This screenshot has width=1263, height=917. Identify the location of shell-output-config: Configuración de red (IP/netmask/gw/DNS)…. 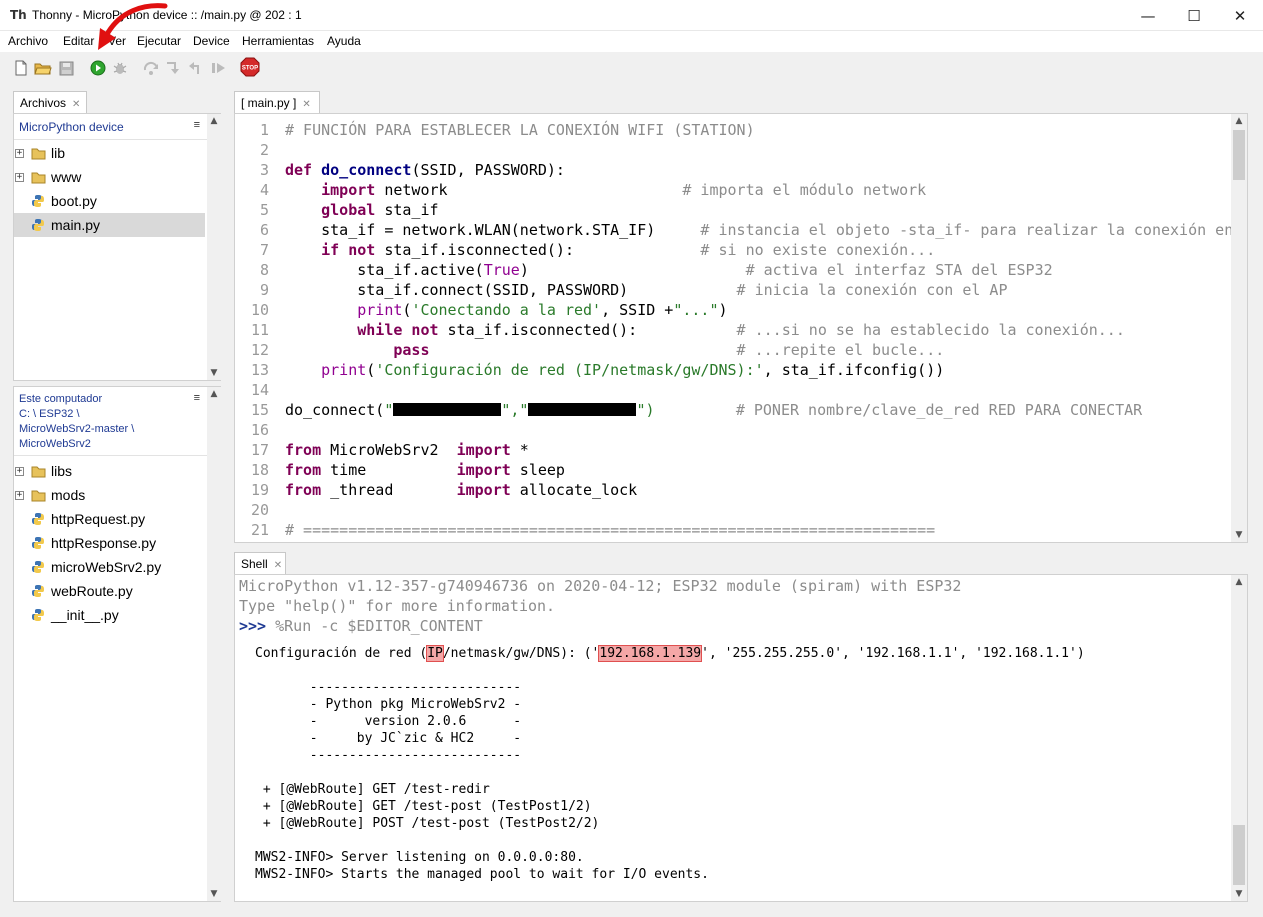
(670, 653).